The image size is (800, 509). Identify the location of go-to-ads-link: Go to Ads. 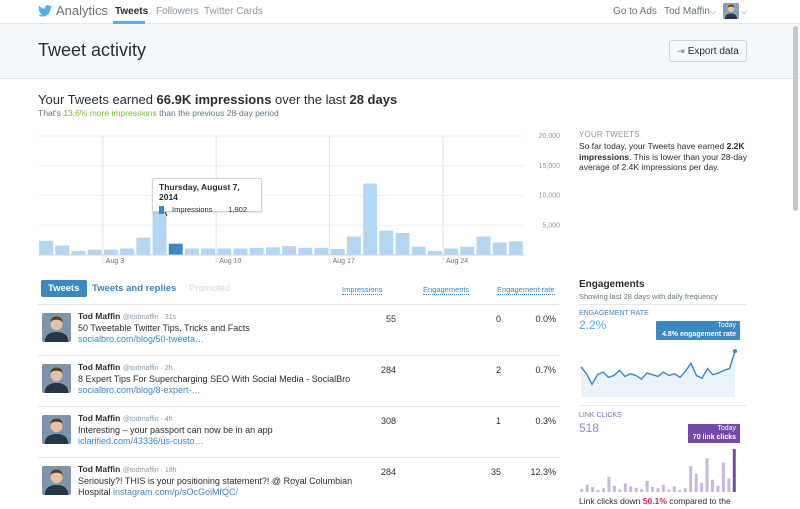
(635, 11).